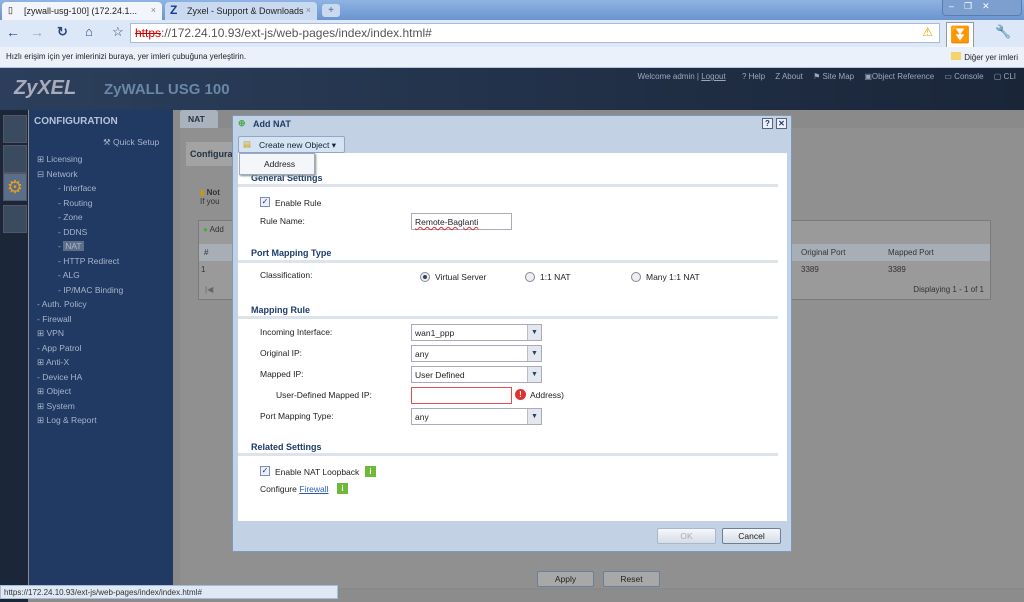 This screenshot has width=1024, height=602. What do you see at coordinates (82, 11) in the screenshot?
I see `browser-tab-active: ▯ [zywall-usg-100] (172.24.1... ×` at bounding box center [82, 11].